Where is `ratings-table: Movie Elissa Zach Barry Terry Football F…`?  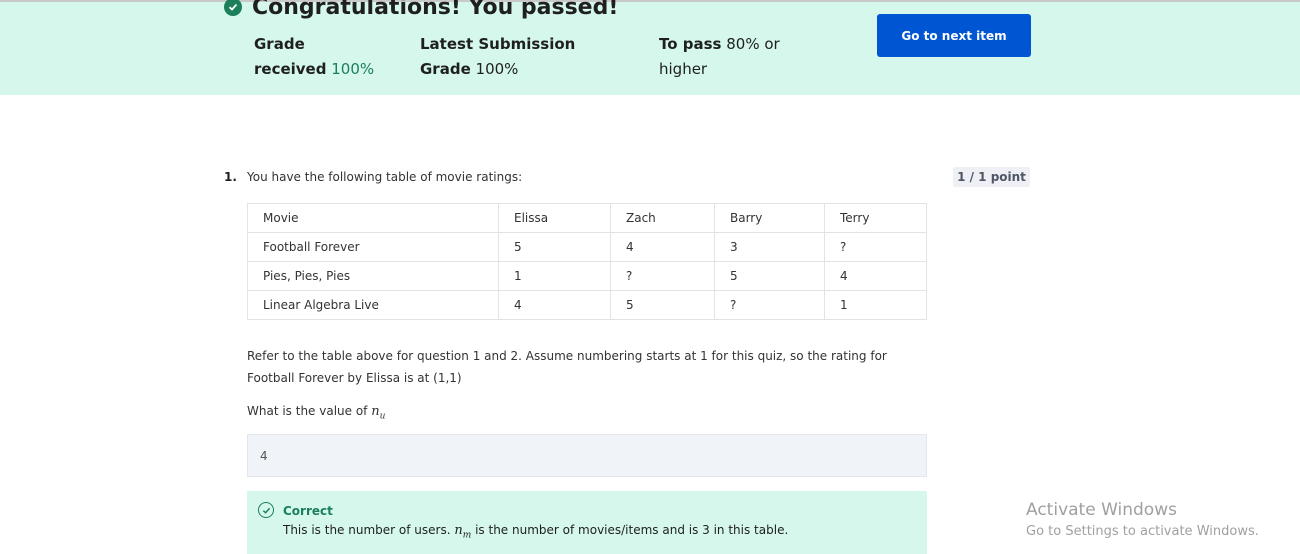 ratings-table: Movie Elissa Zach Barry Terry Football F… is located at coordinates (587, 261).